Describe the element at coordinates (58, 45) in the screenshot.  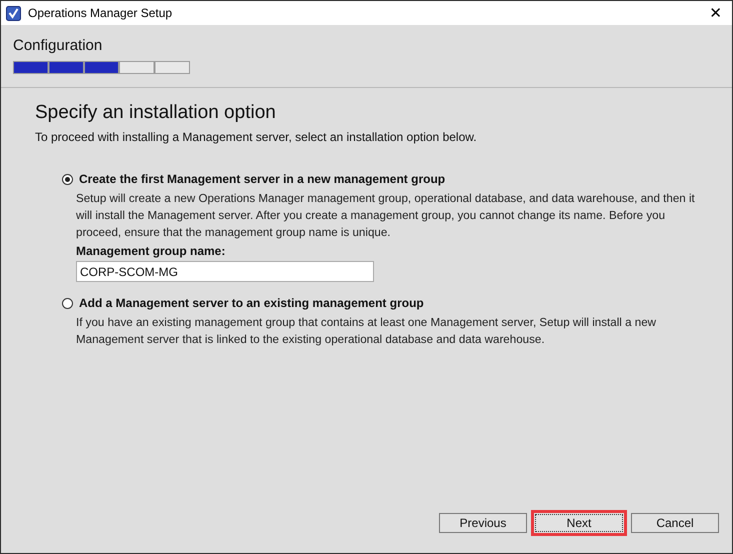
I see `step-title: Configuration` at that location.